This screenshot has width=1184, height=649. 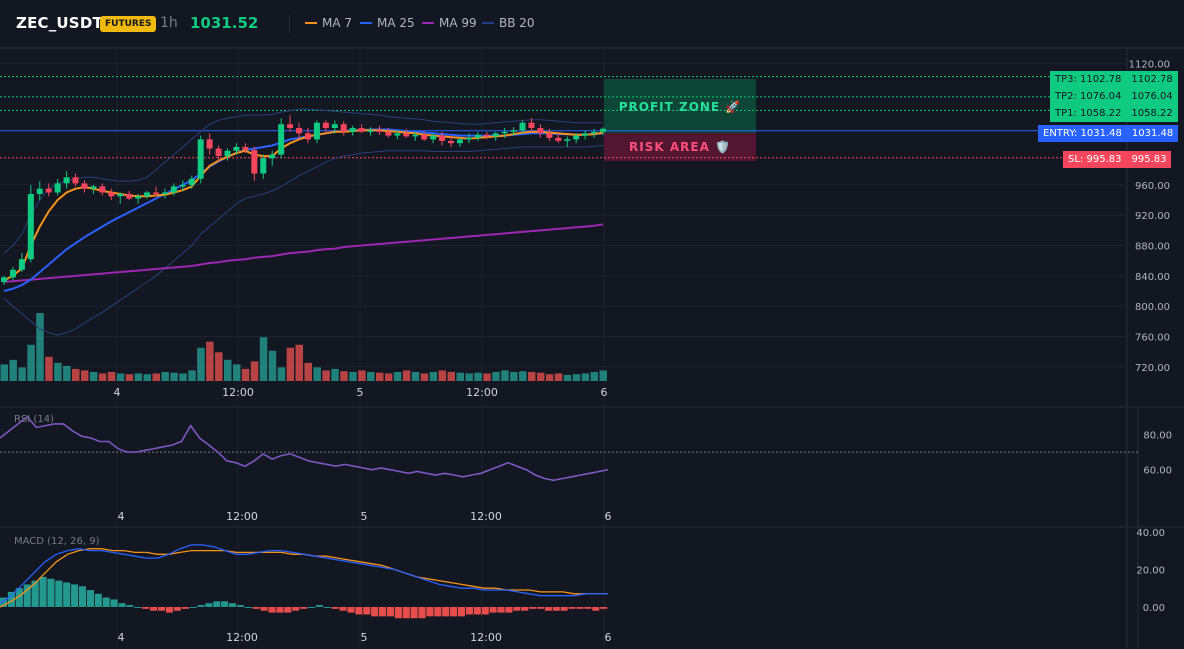 I want to click on tp3-tag: TP3: 1102.78 1102.78, so click(x=1114, y=79).